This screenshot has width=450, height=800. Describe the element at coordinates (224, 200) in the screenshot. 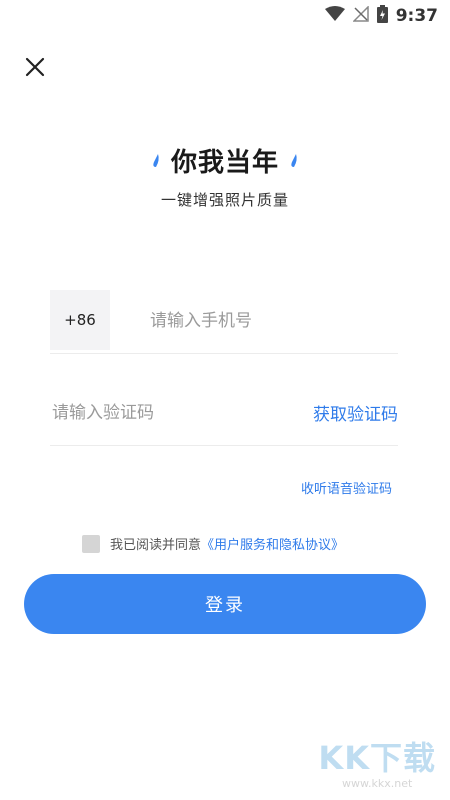

I see `app-subtitle: 一键增强照片质量` at that location.